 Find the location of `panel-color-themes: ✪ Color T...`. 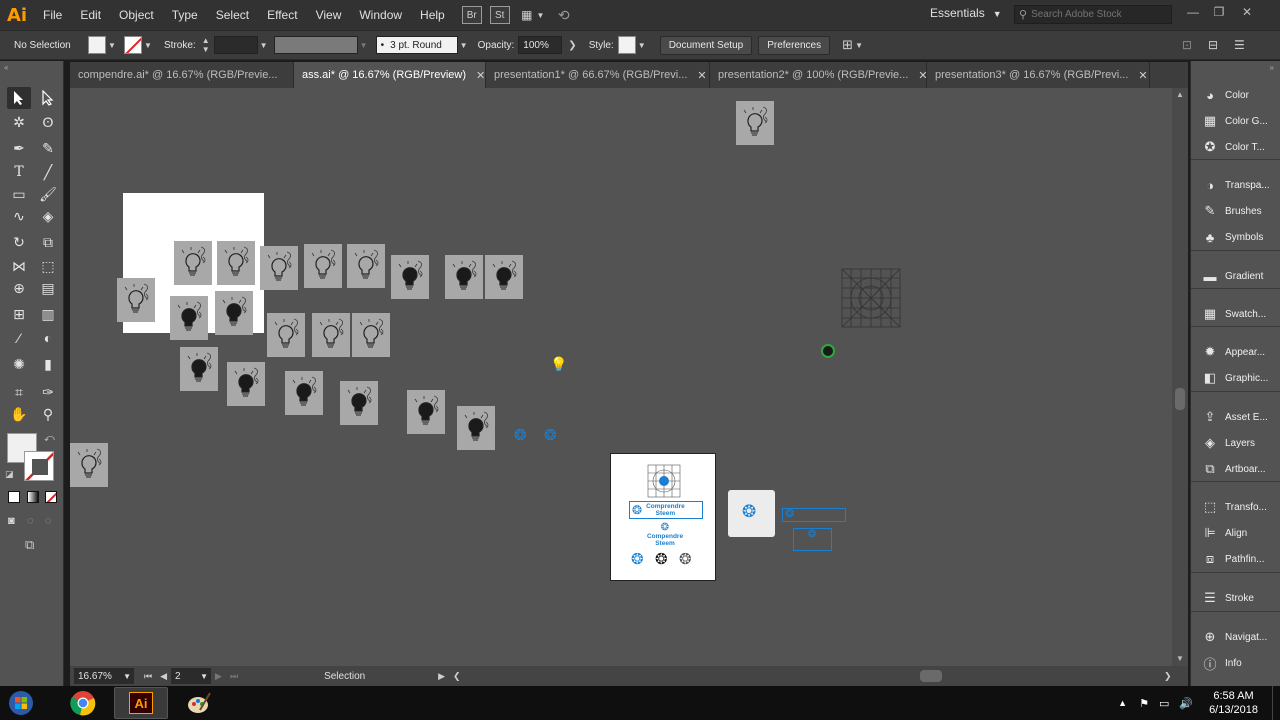

panel-color-themes: ✪ Color T... is located at coordinates (1235, 147).